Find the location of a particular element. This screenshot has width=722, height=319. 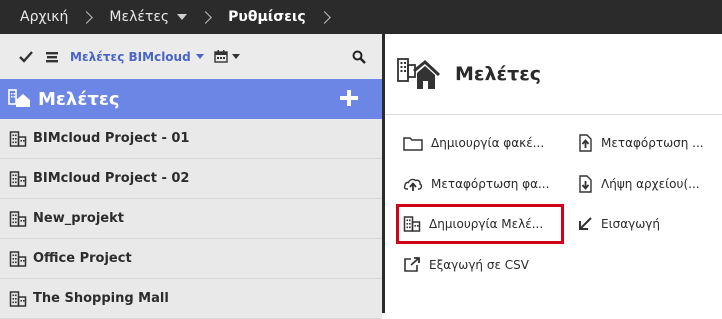

breadcrumb-settings: Ρυθμίσεις is located at coordinates (267, 17).